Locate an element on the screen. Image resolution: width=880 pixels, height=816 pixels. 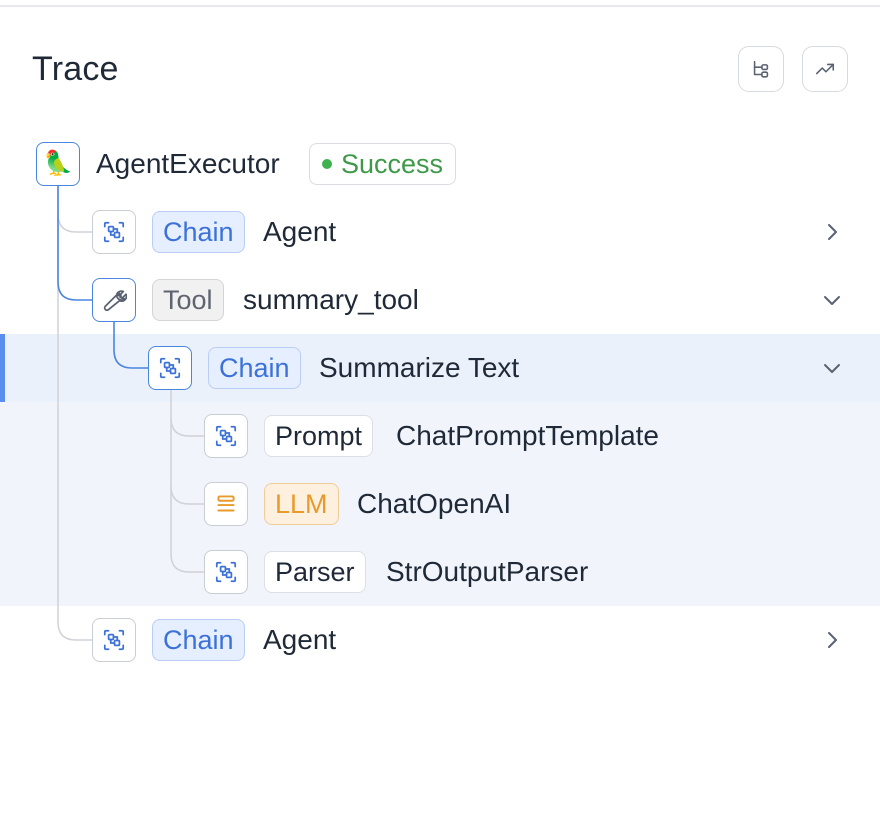
run-name: Summarize Text is located at coordinates (419, 367).